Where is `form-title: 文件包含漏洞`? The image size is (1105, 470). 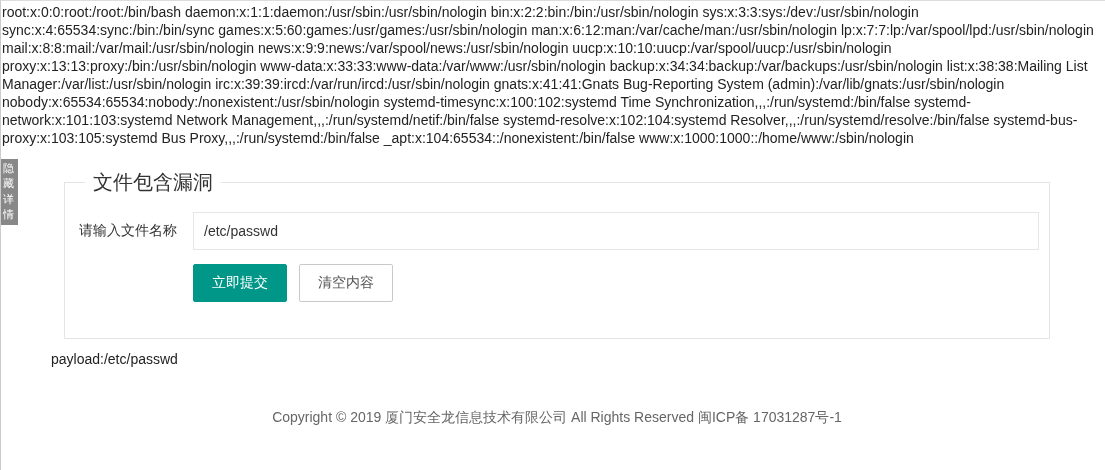
form-title: 文件包含漏洞 is located at coordinates (153, 182).